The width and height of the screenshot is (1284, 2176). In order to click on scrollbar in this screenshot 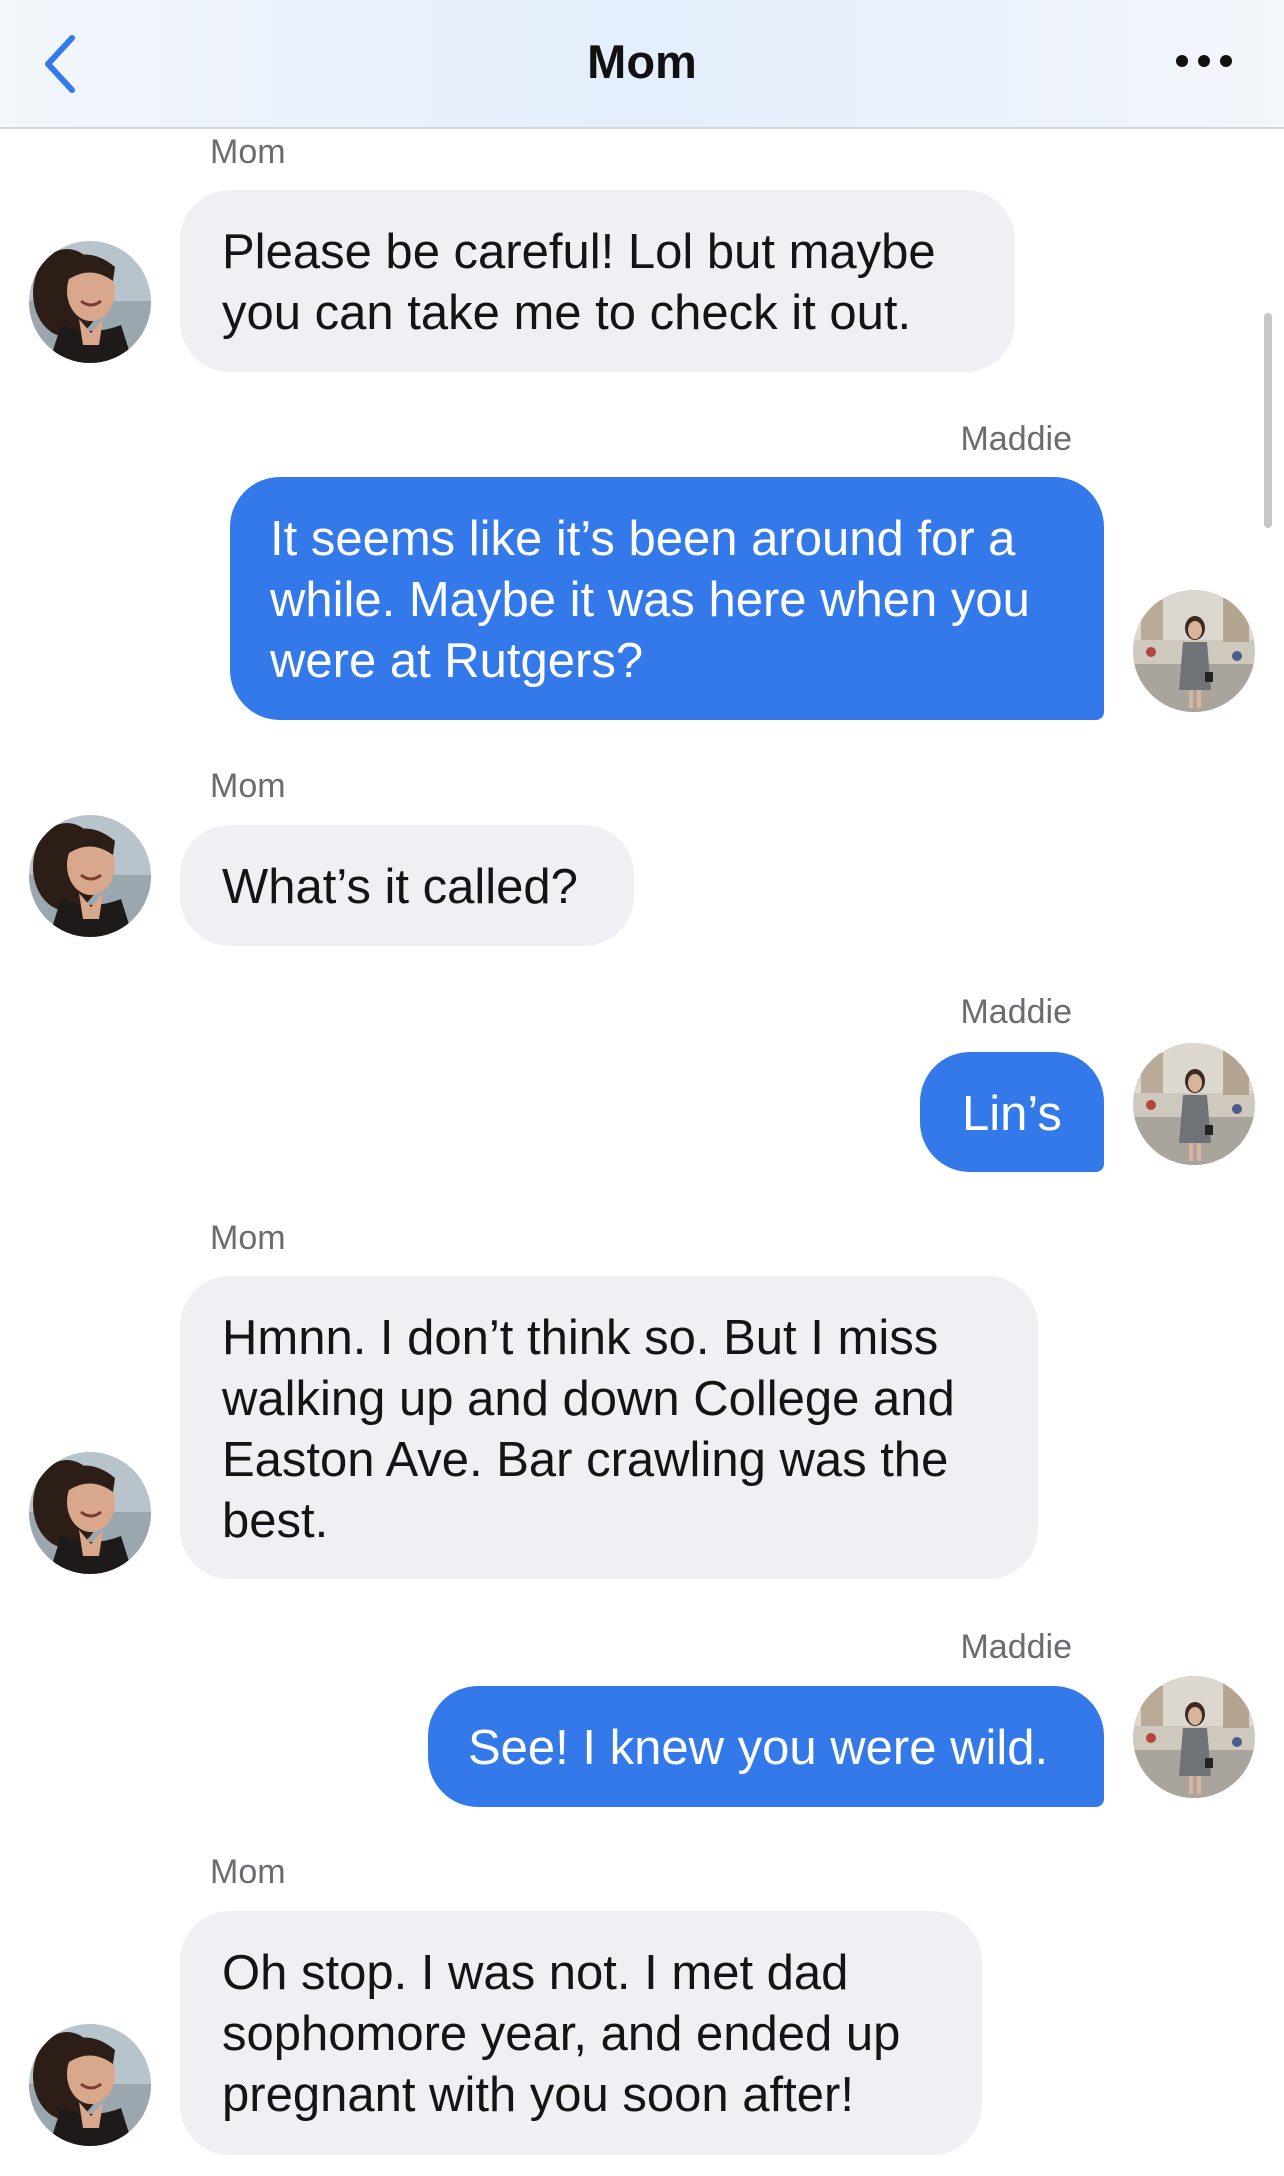, I will do `click(1268, 420)`.